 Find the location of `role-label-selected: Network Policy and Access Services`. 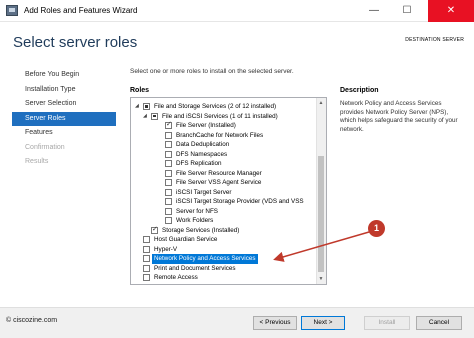

role-label-selected: Network Policy and Access Services is located at coordinates (205, 259).